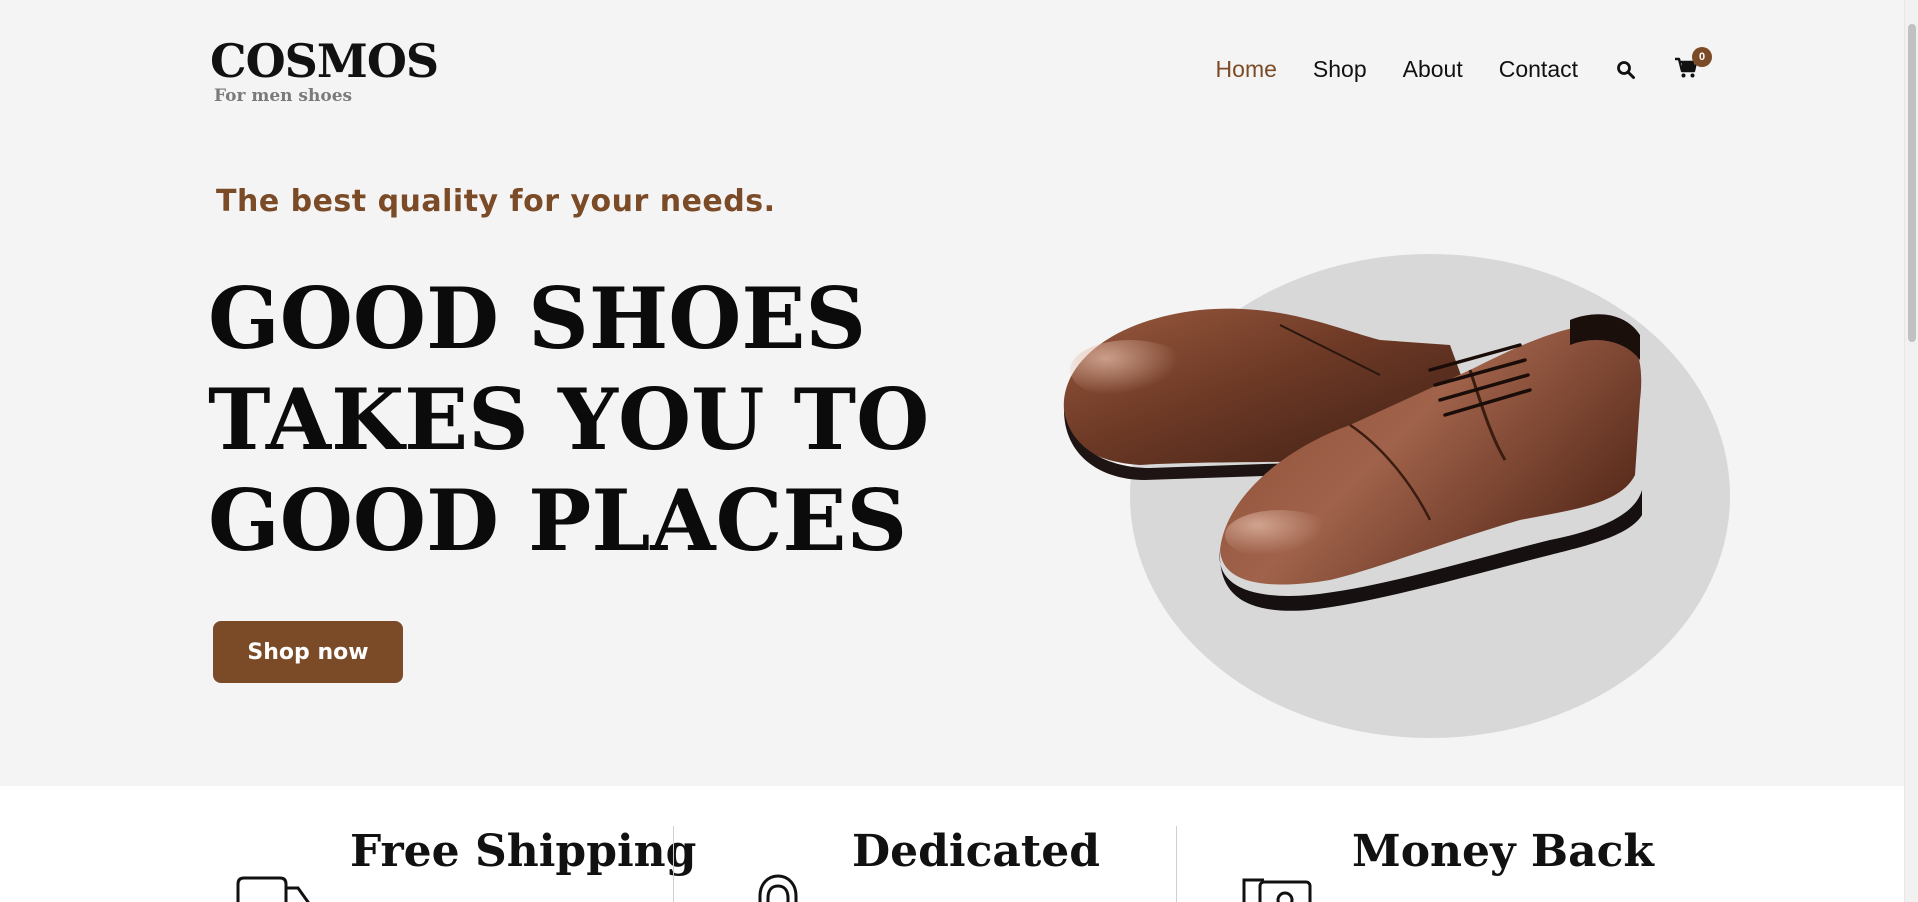  Describe the element at coordinates (976, 851) in the screenshot. I see `feature-title: Dedicated` at that location.